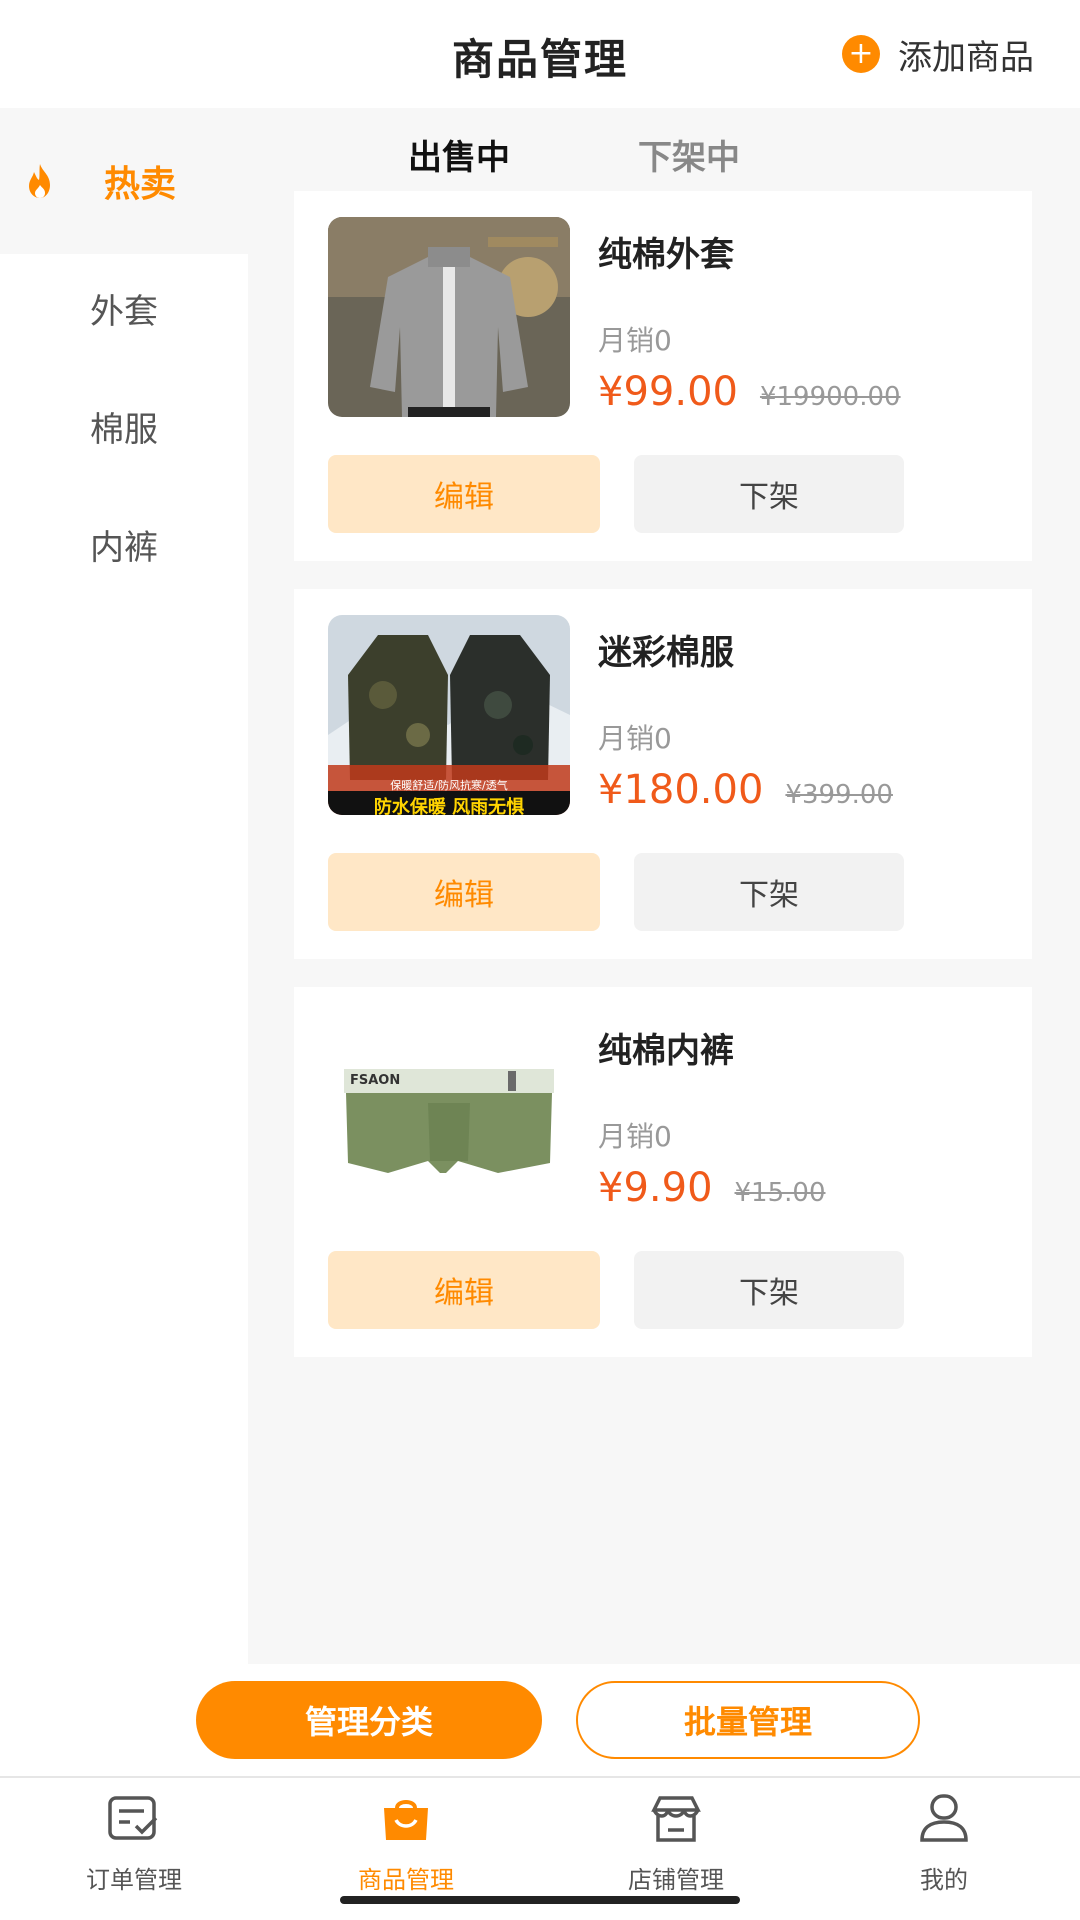  Describe the element at coordinates (449, 317) in the screenshot. I see `product-image-jacket` at that location.